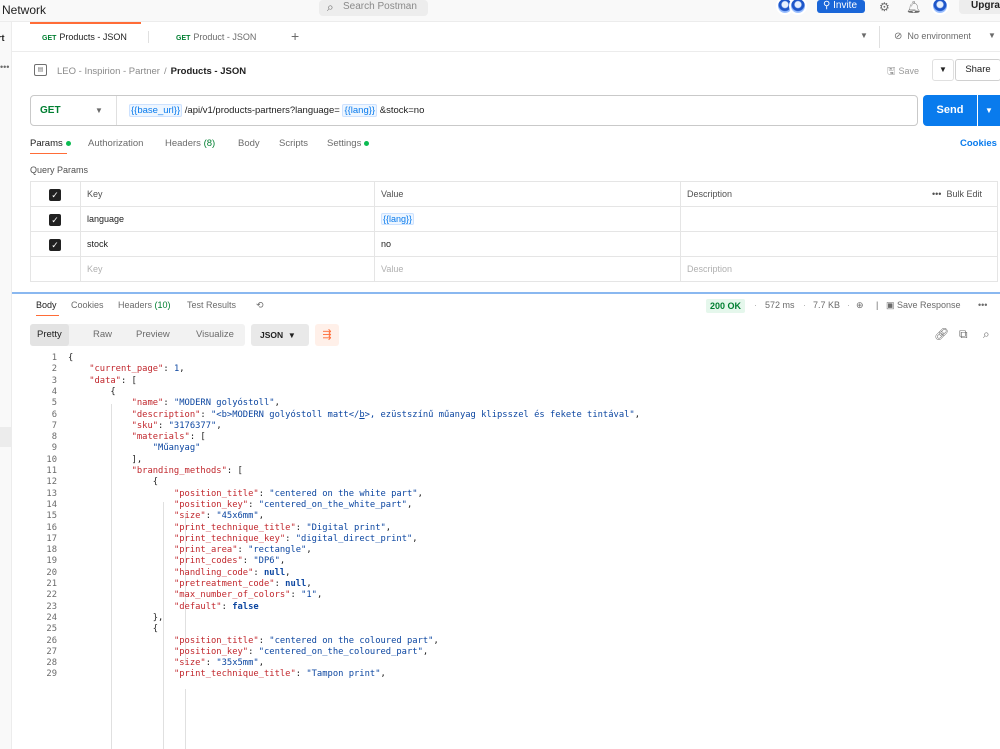 Image resolution: width=1000 pixels, height=749 pixels. What do you see at coordinates (85, 37) in the screenshot?
I see `tab-products-json: GET Products - JSON` at bounding box center [85, 37].